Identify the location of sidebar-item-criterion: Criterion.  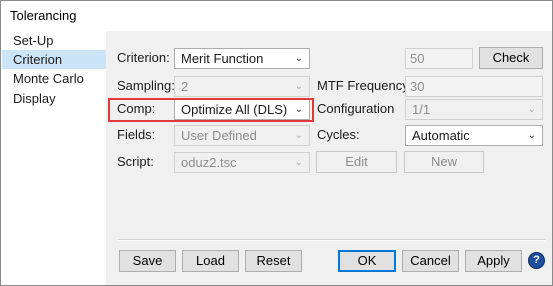
(54, 59).